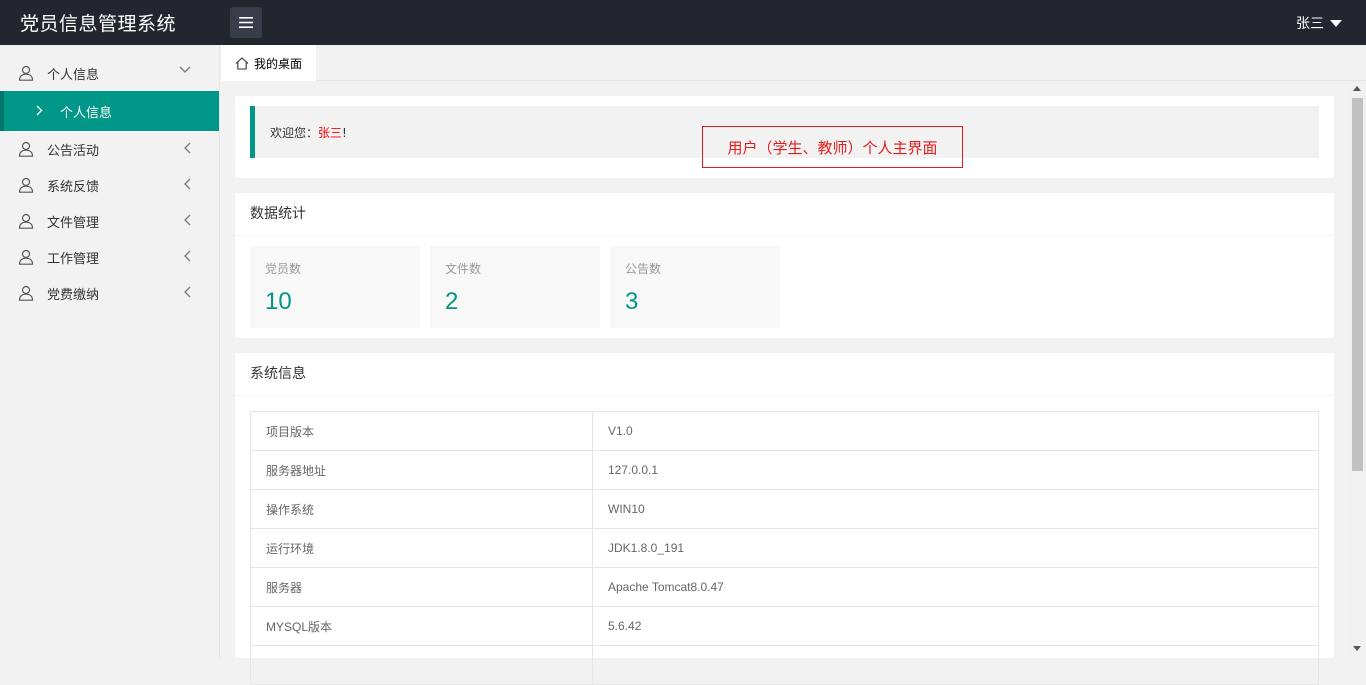  I want to click on sidebar-item-label: 党费缴纳, so click(73, 295).